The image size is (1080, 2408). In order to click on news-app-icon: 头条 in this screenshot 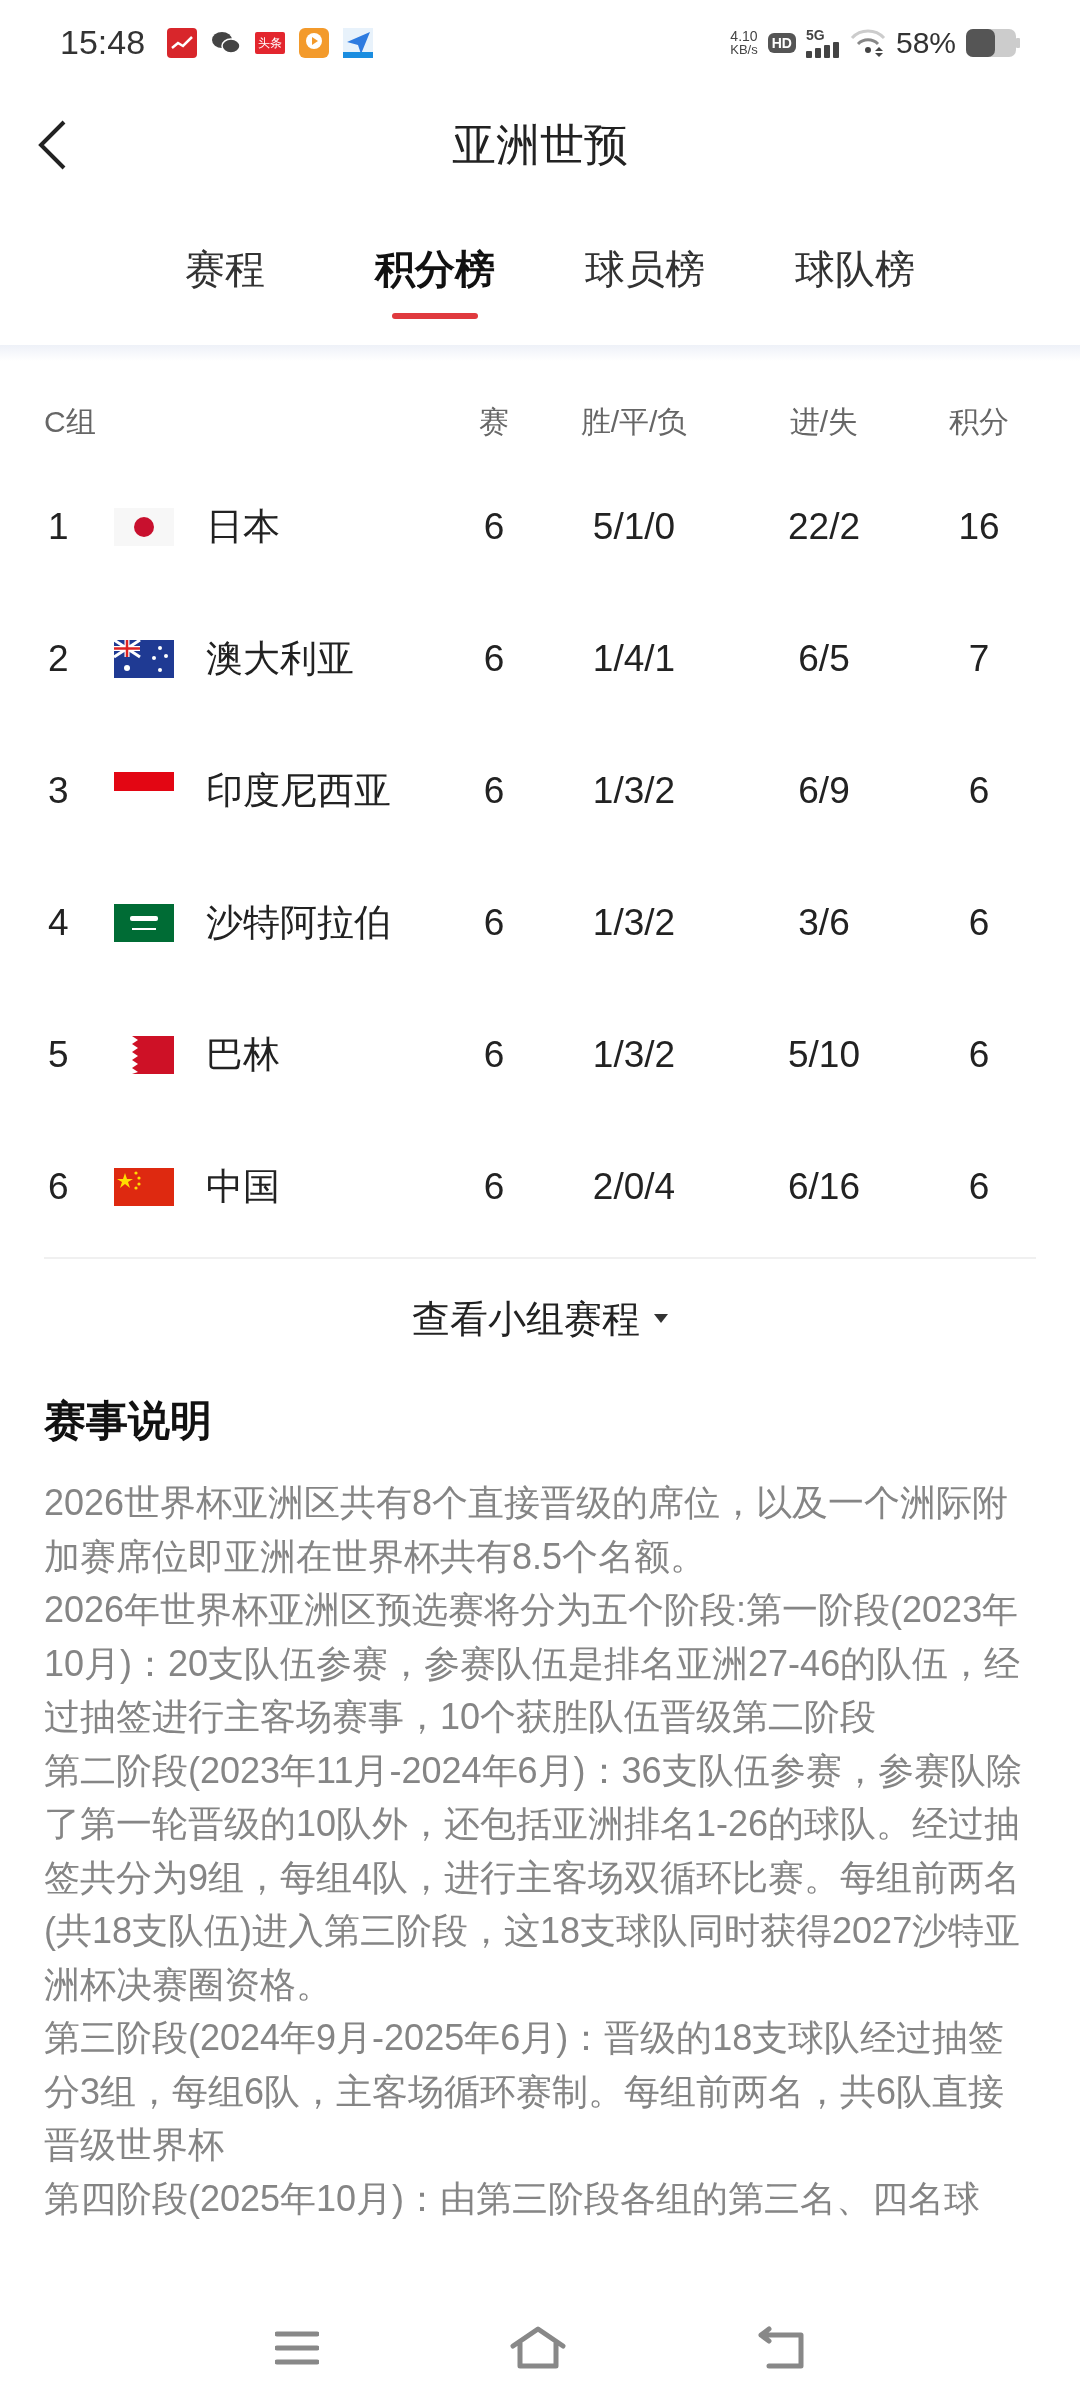, I will do `click(270, 42)`.